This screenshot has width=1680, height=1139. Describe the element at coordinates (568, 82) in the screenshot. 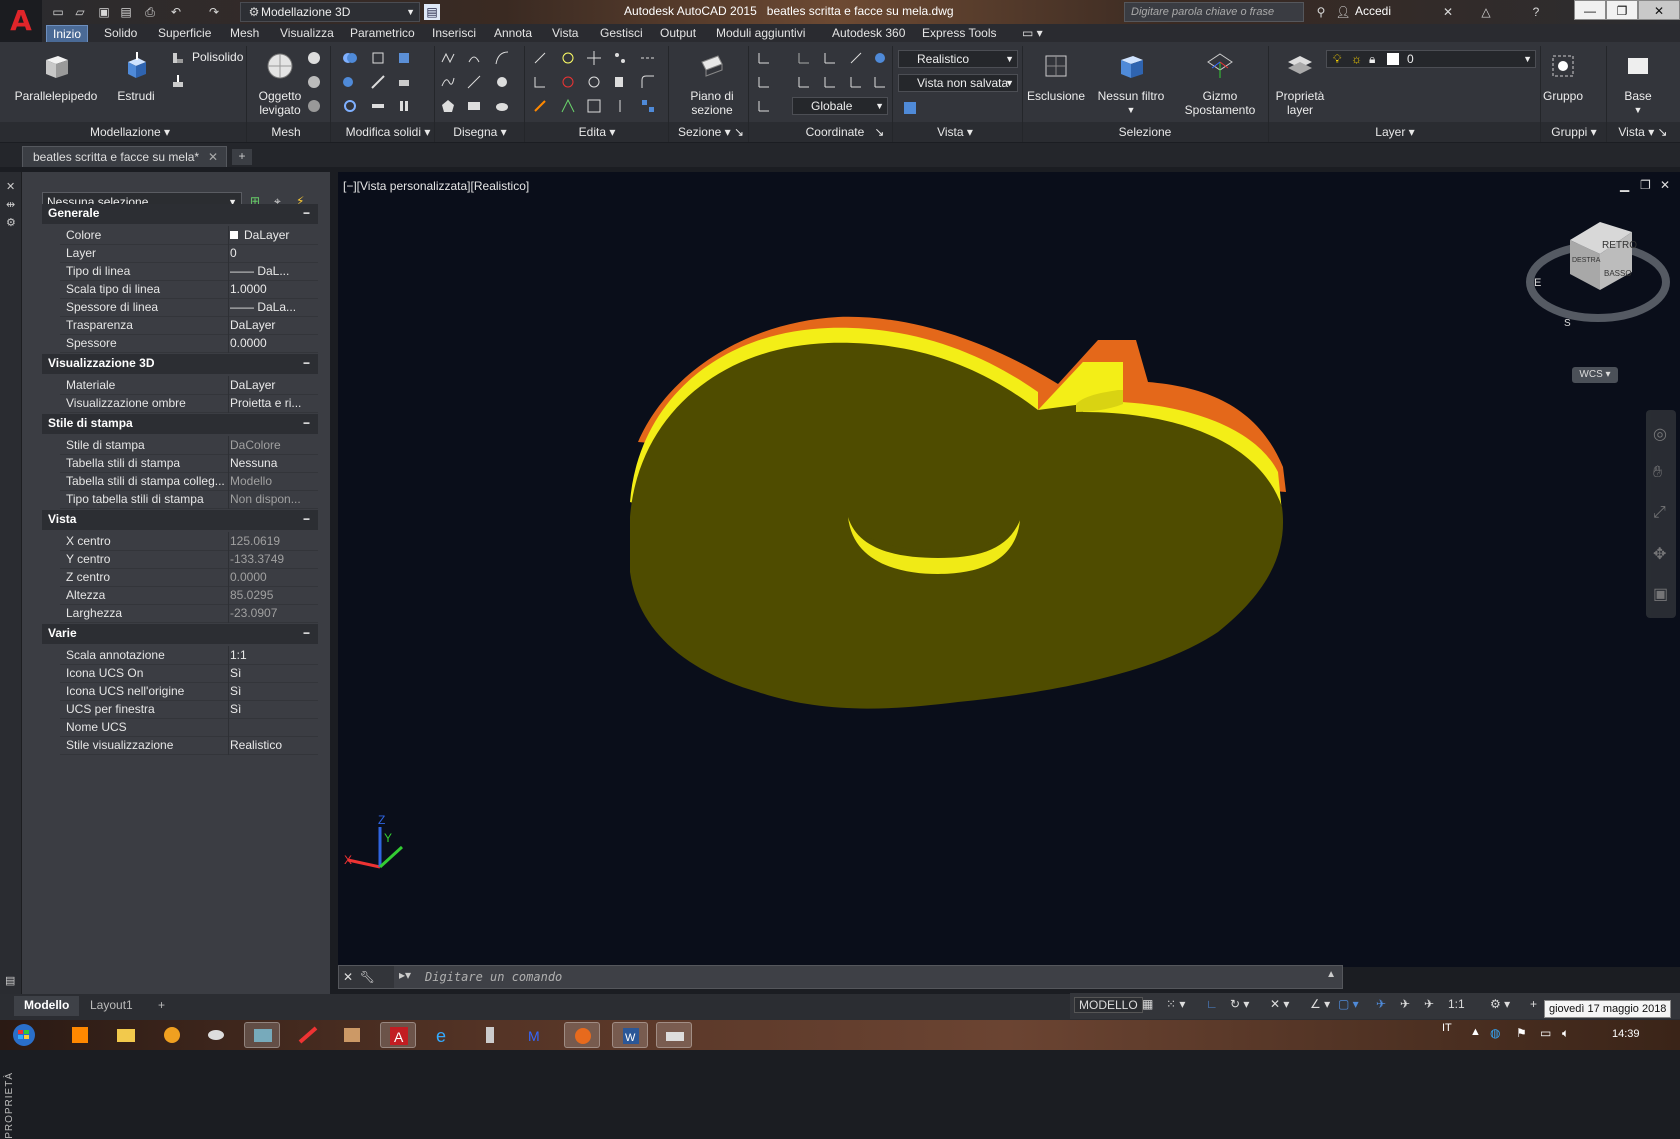

I see `rotate-icon` at that location.